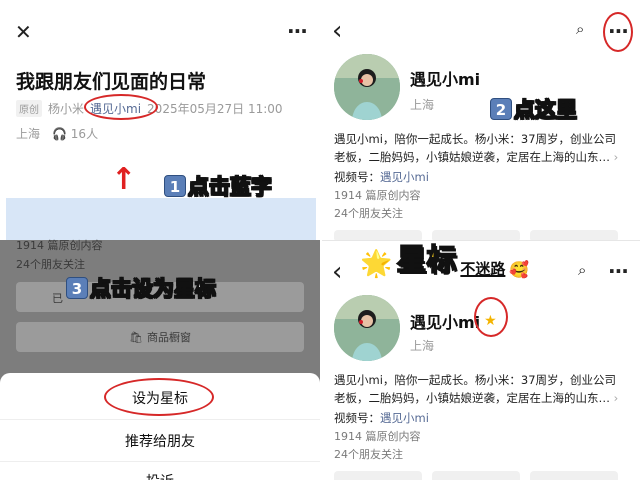 The width and height of the screenshot is (640, 480). I want to click on star-highlight, so click(491, 317).